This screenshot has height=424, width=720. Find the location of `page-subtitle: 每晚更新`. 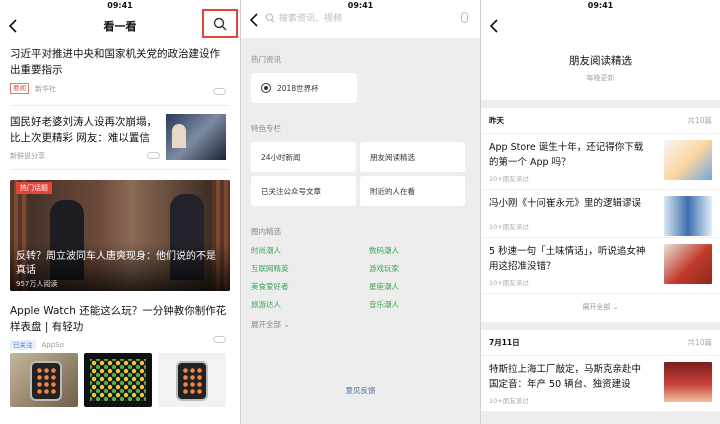

page-subtitle: 每晚更新 is located at coordinates (600, 78).